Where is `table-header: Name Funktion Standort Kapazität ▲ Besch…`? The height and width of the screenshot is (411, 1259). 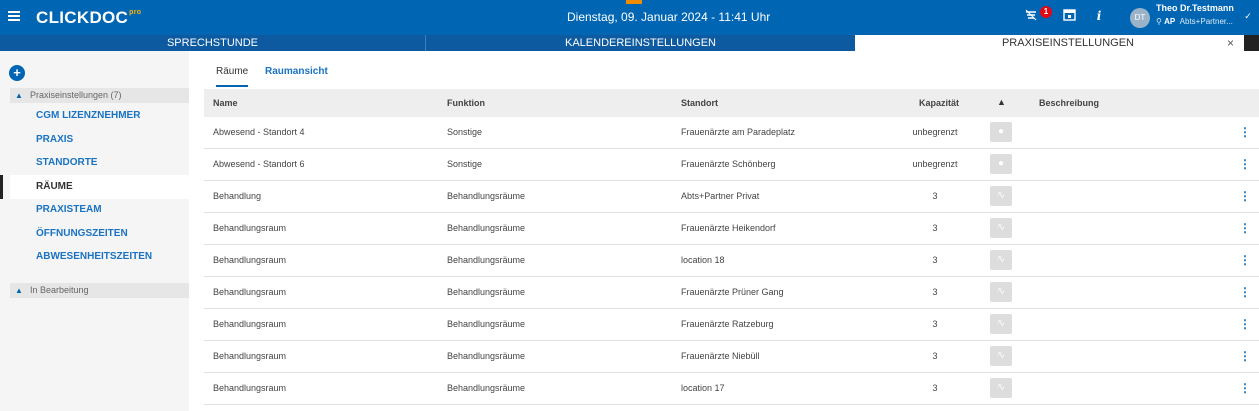
table-header: Name Funktion Standort Kapazität ▲ Besch… is located at coordinates (731, 103).